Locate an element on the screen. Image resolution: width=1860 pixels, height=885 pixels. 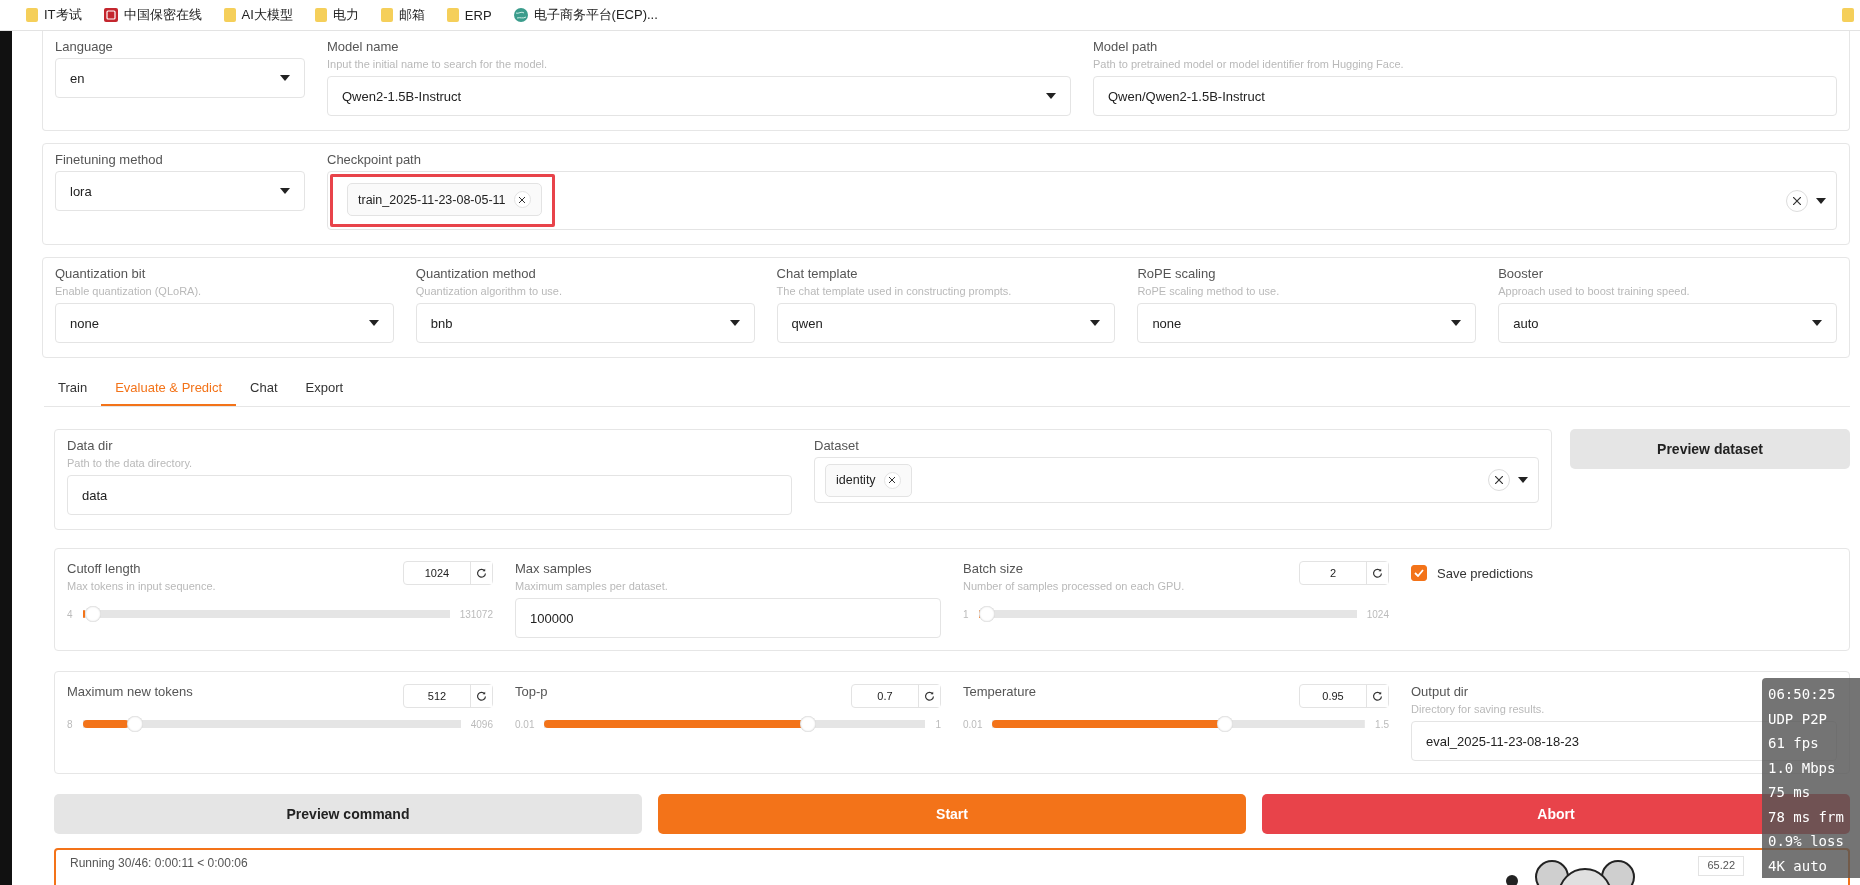
slider-max: 131072 is located at coordinates (476, 614).